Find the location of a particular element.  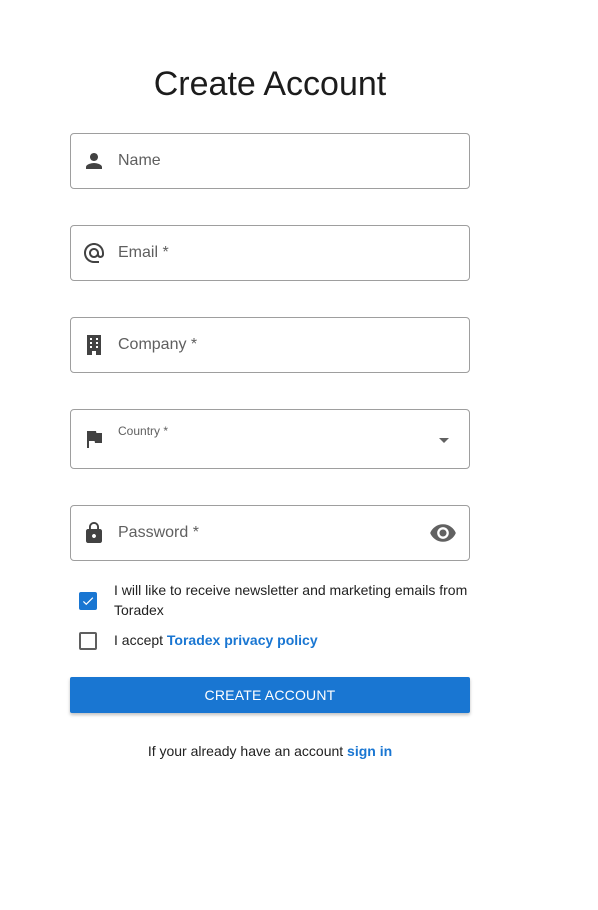

name-input is located at coordinates (268, 161).